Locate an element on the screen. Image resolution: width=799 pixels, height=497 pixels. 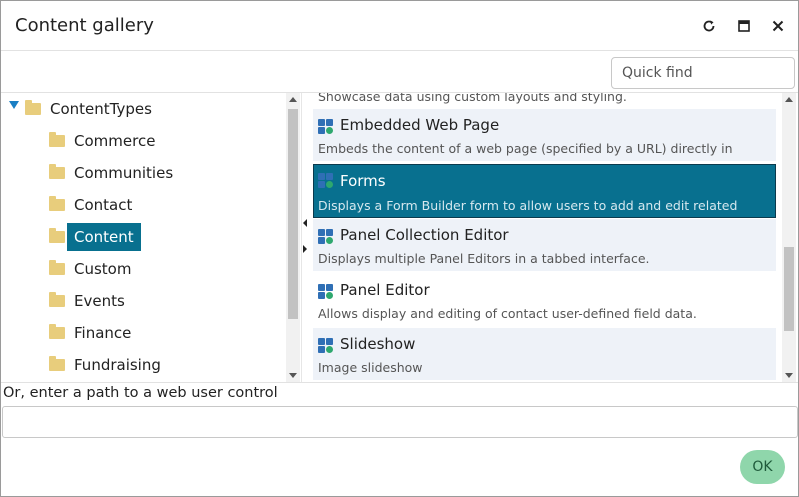
tree-item-commerce: Commerce is located at coordinates (102, 141).